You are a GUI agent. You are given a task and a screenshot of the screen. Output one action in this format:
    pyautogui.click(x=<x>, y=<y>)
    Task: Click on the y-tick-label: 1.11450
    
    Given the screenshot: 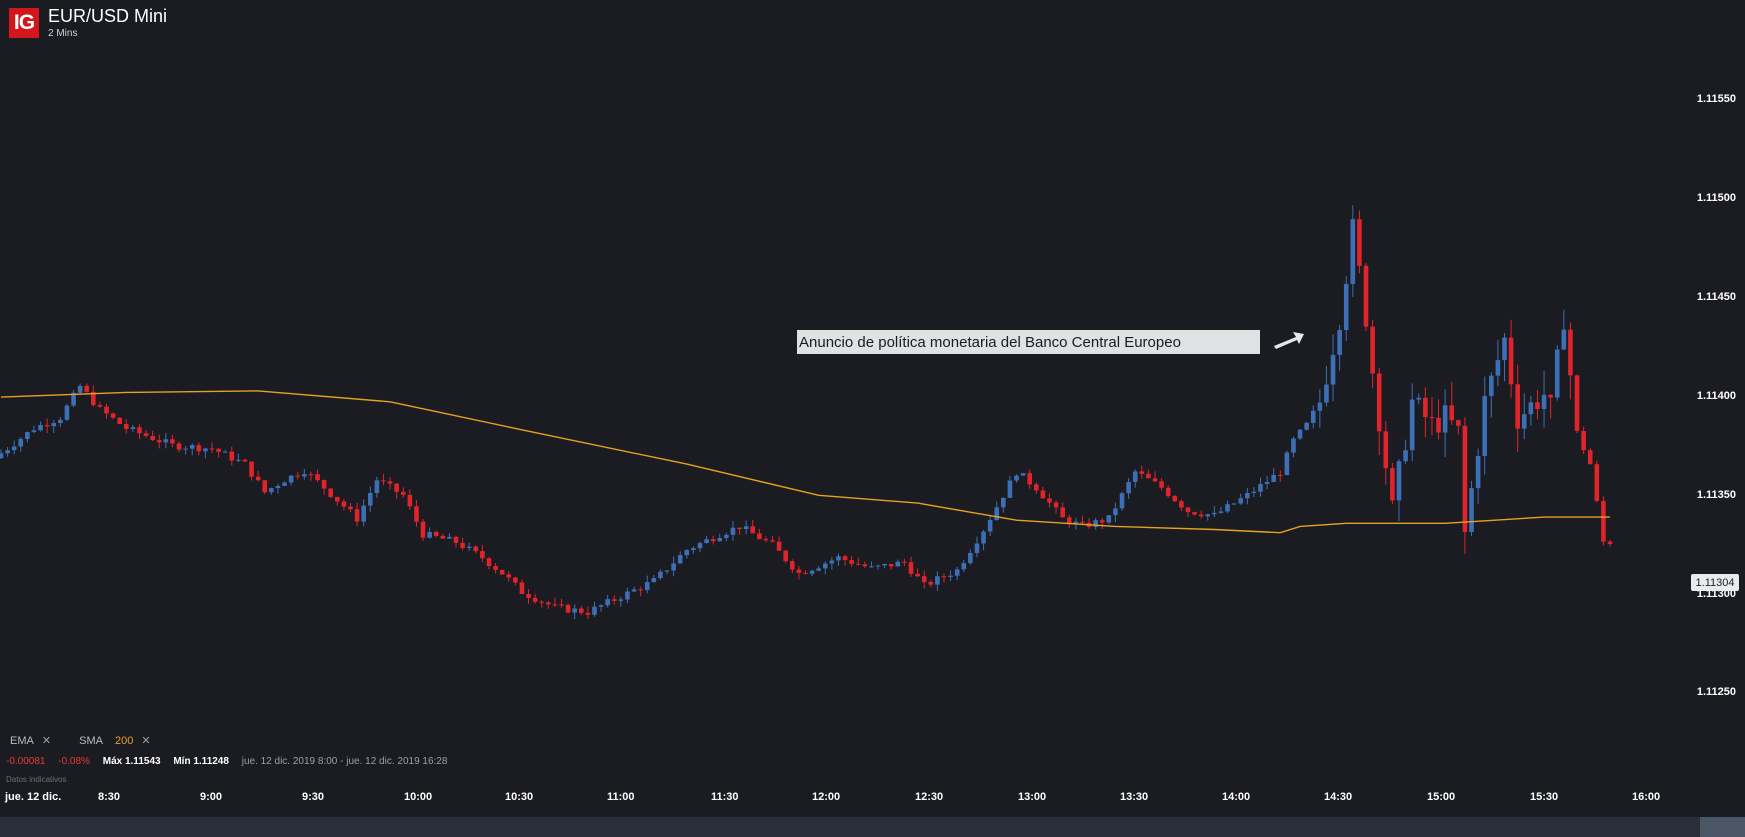 What is the action you would take?
    pyautogui.click(x=1716, y=297)
    